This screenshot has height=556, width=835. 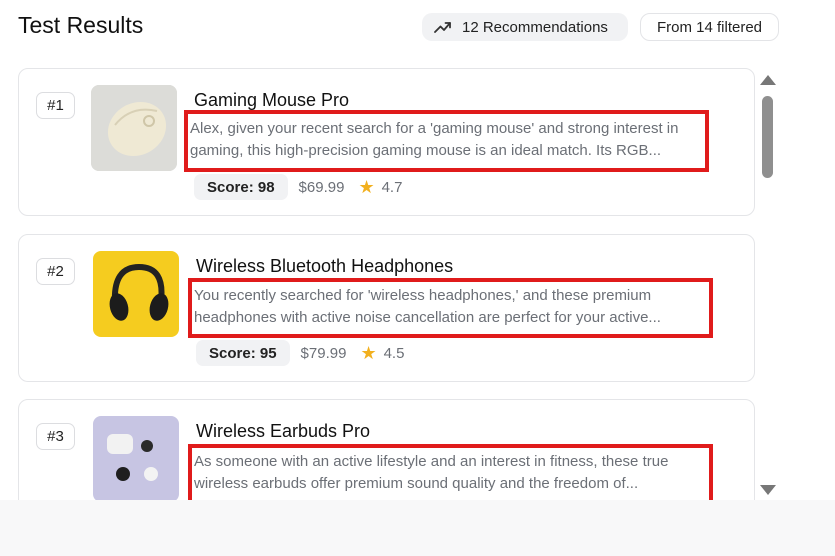 What do you see at coordinates (321, 187) in the screenshot?
I see `price: $69.99` at bounding box center [321, 187].